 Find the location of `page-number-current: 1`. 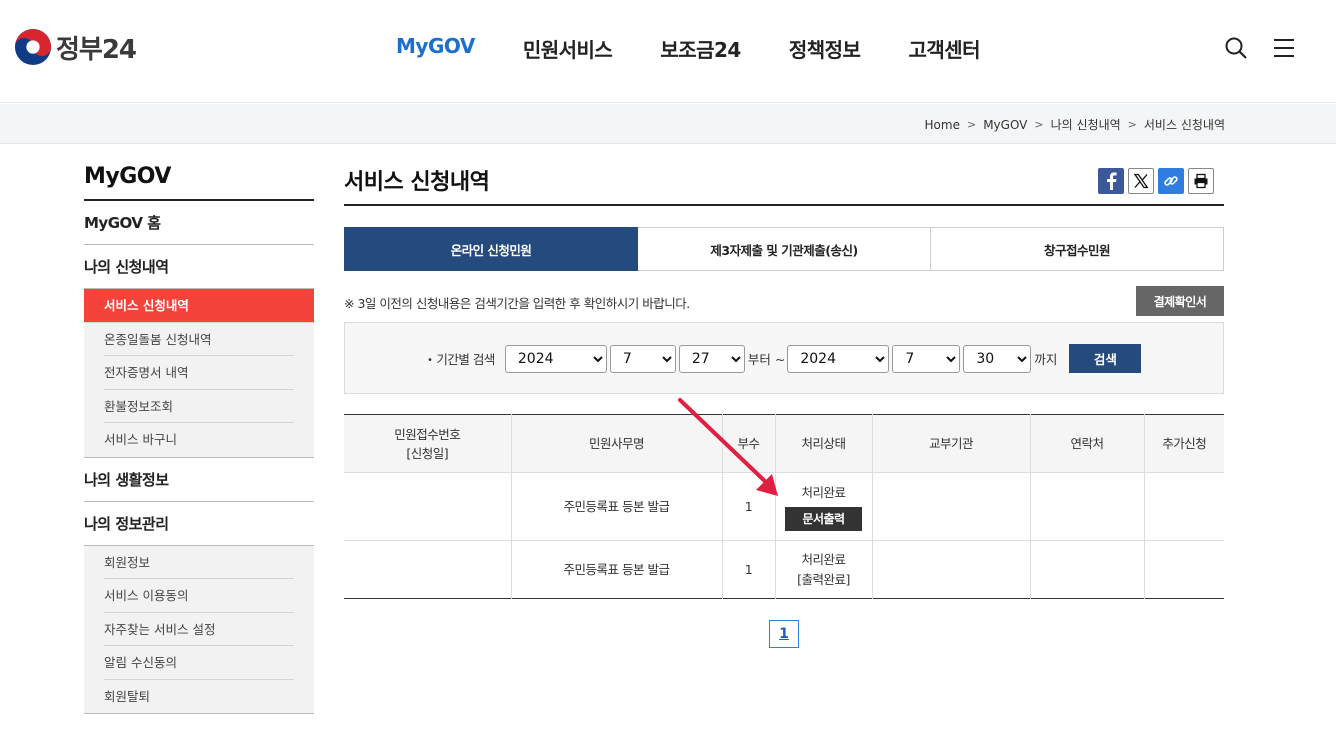

page-number-current: 1 is located at coordinates (784, 634).